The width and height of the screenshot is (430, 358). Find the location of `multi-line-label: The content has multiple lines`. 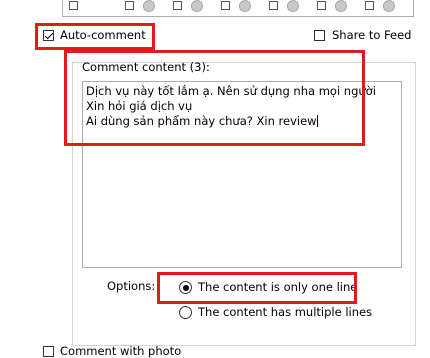

multi-line-label: The content has multiple lines is located at coordinates (285, 312).